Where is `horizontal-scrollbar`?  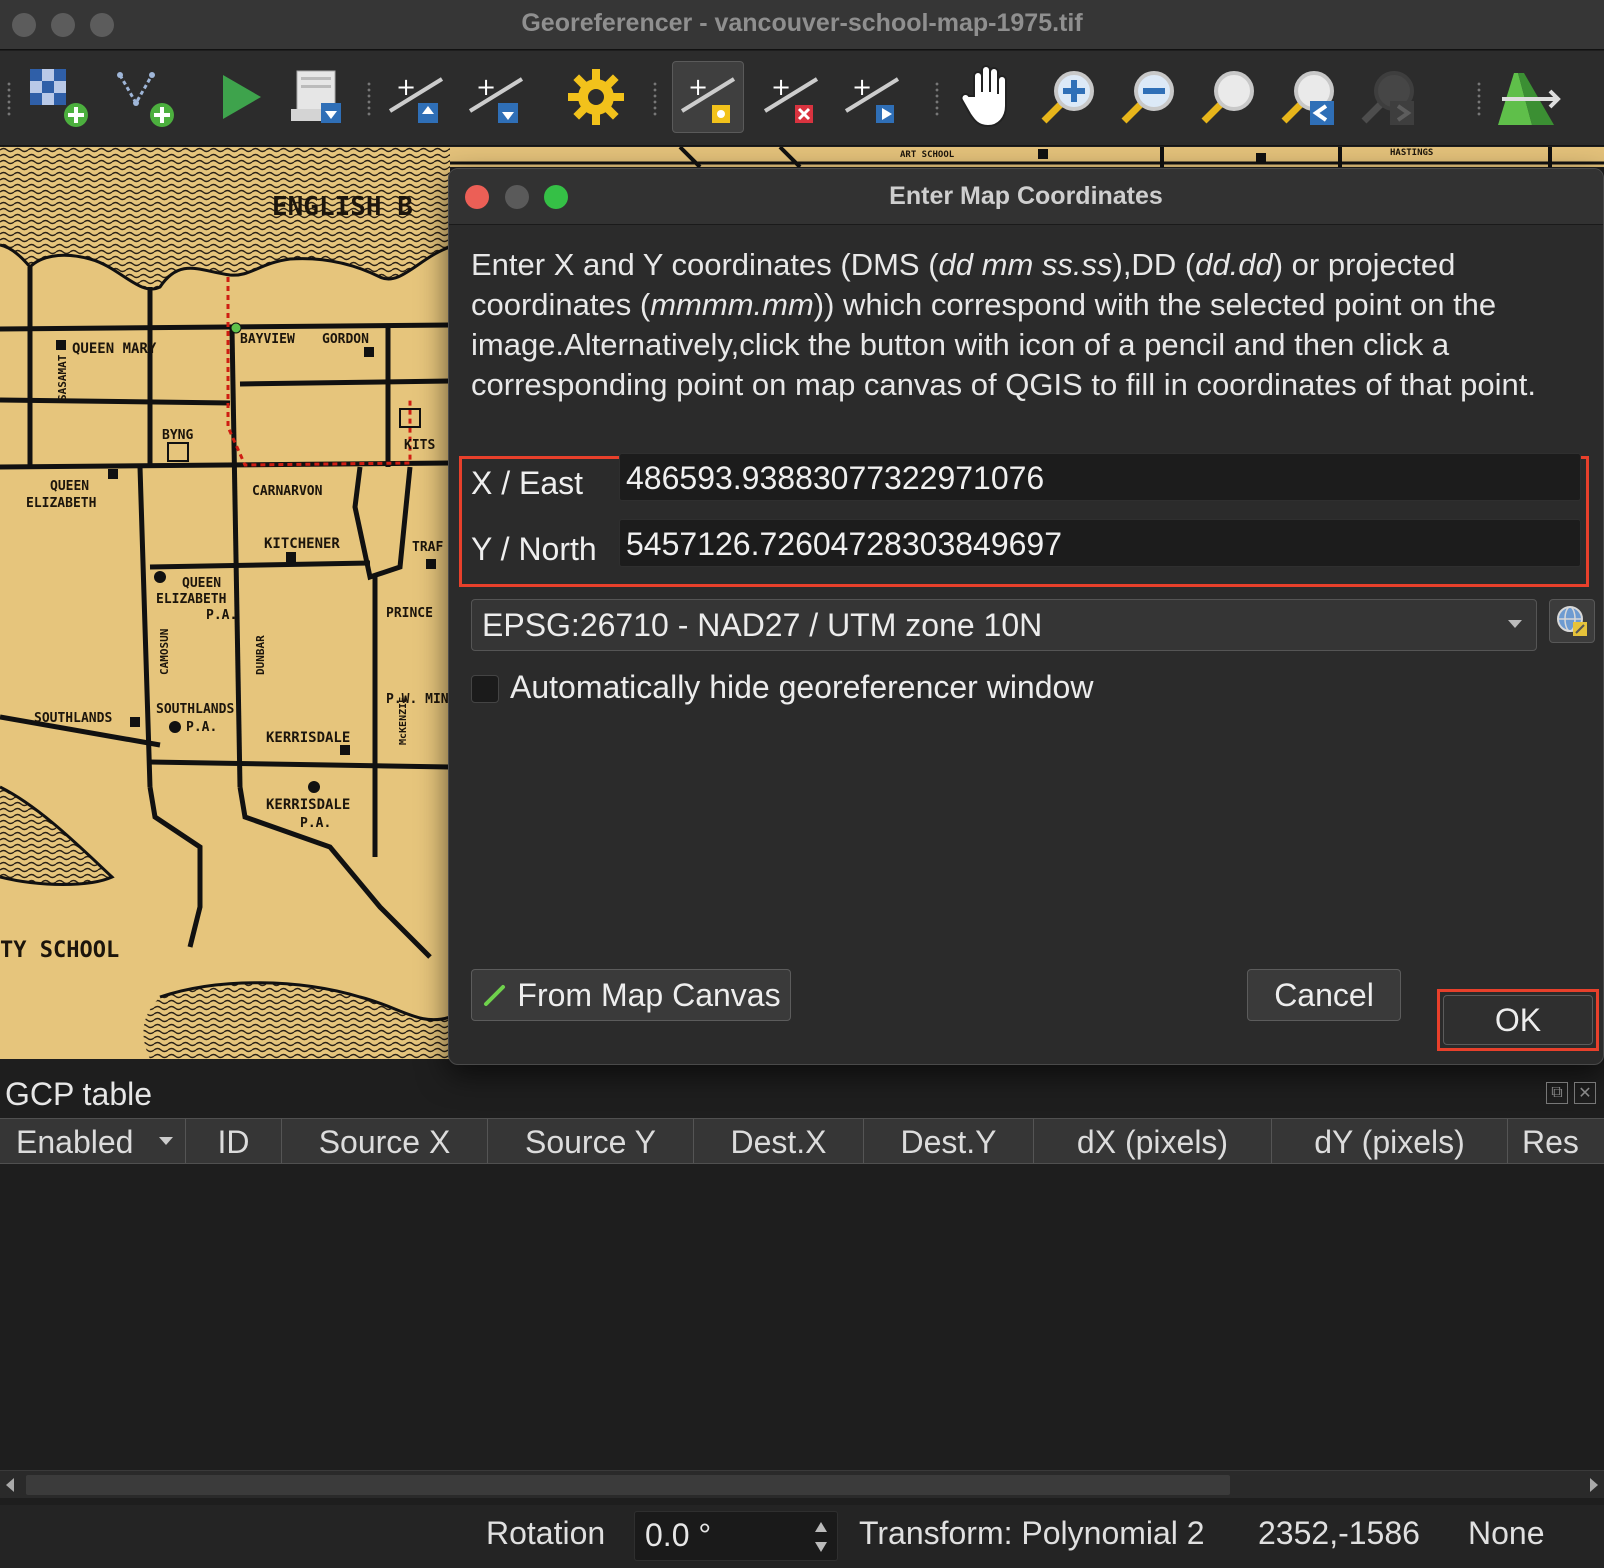 horizontal-scrollbar is located at coordinates (802, 1484).